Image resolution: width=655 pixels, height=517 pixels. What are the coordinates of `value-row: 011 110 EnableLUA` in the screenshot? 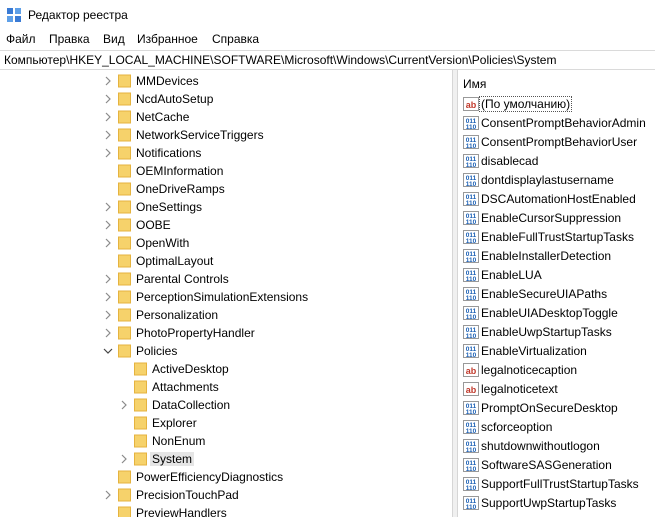 It's located at (556, 275).